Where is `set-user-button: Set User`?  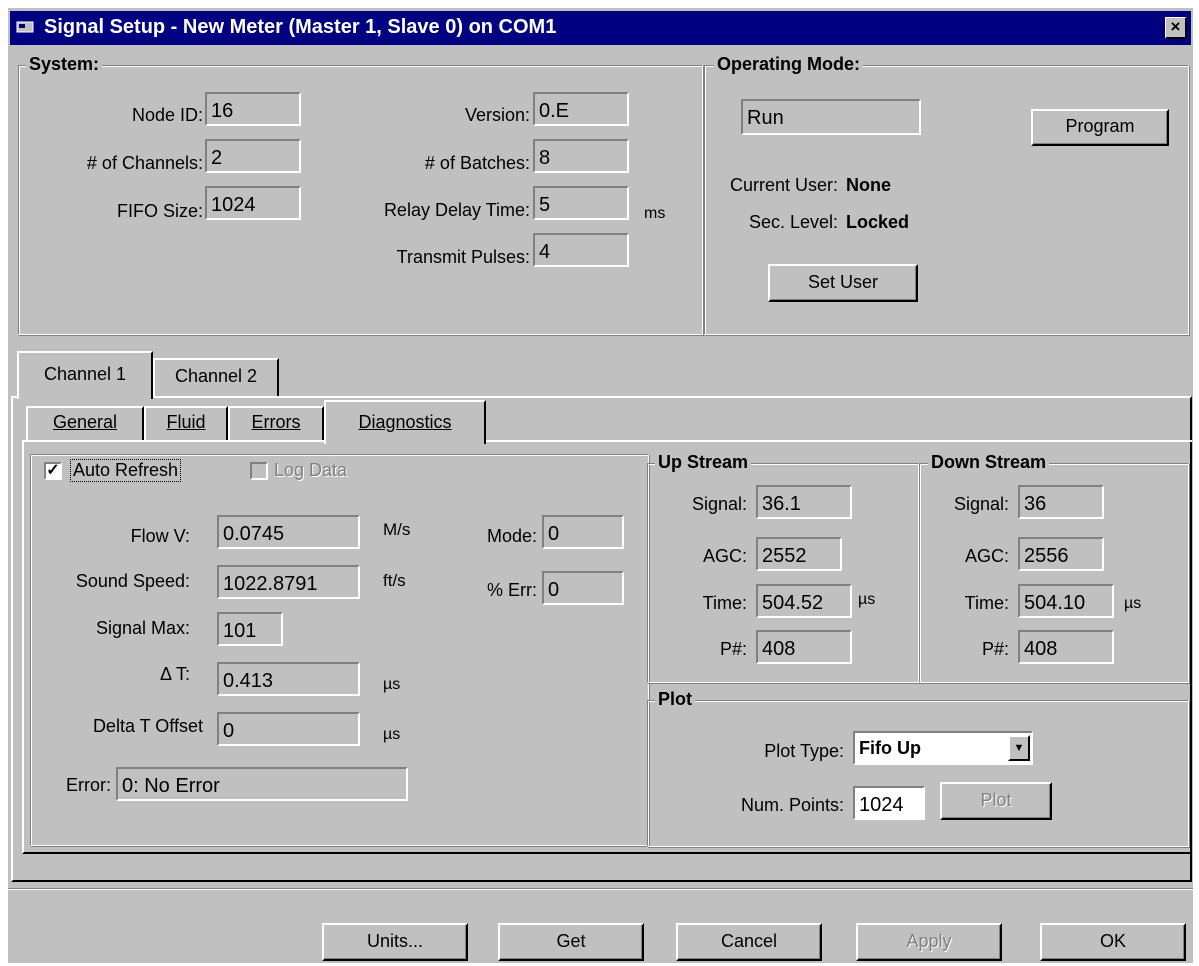
set-user-button: Set User is located at coordinates (843, 283).